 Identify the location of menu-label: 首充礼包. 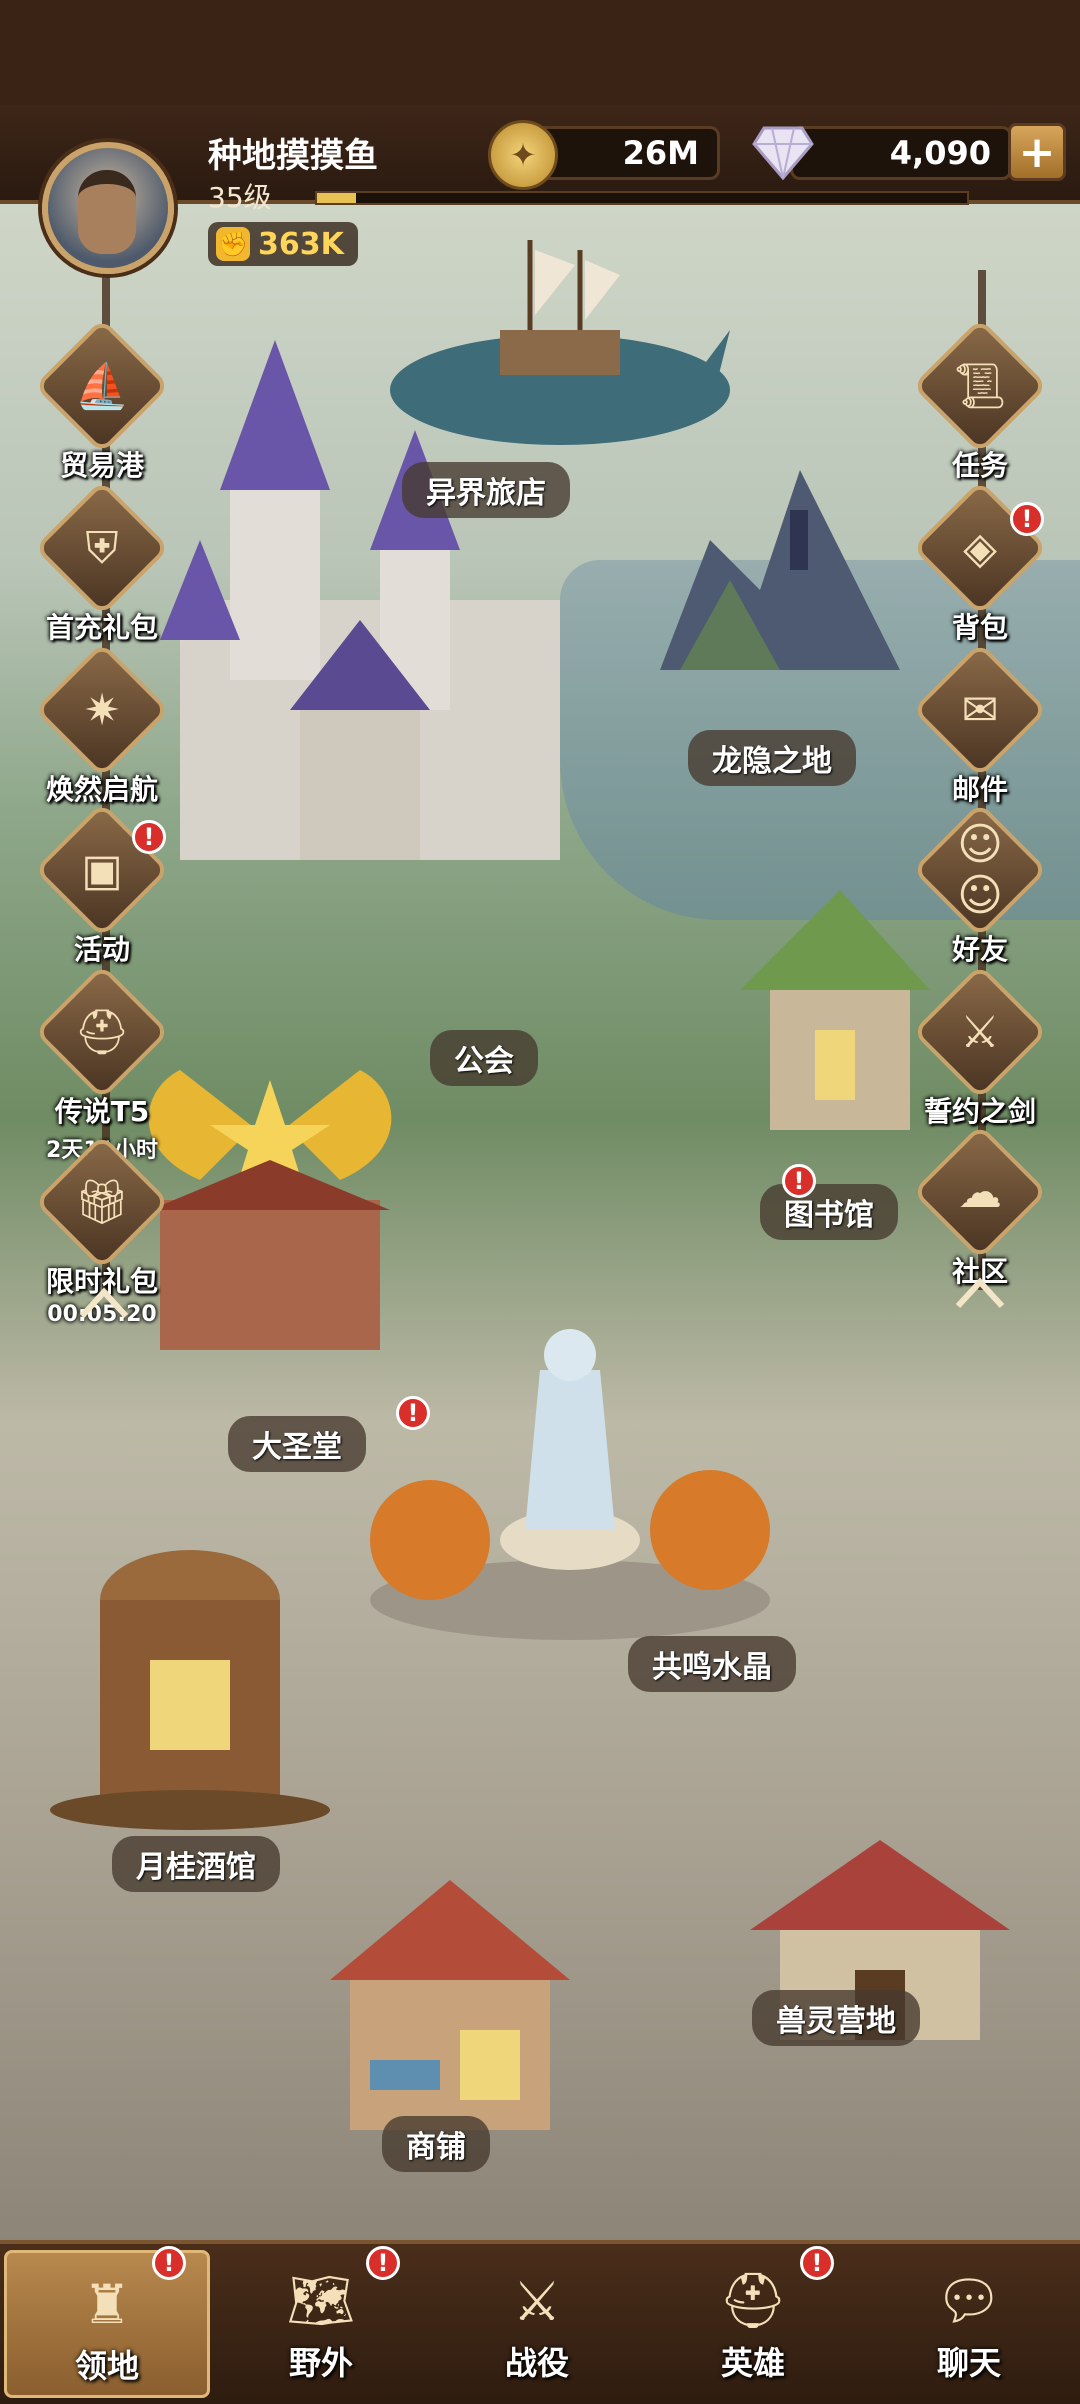
(101, 627).